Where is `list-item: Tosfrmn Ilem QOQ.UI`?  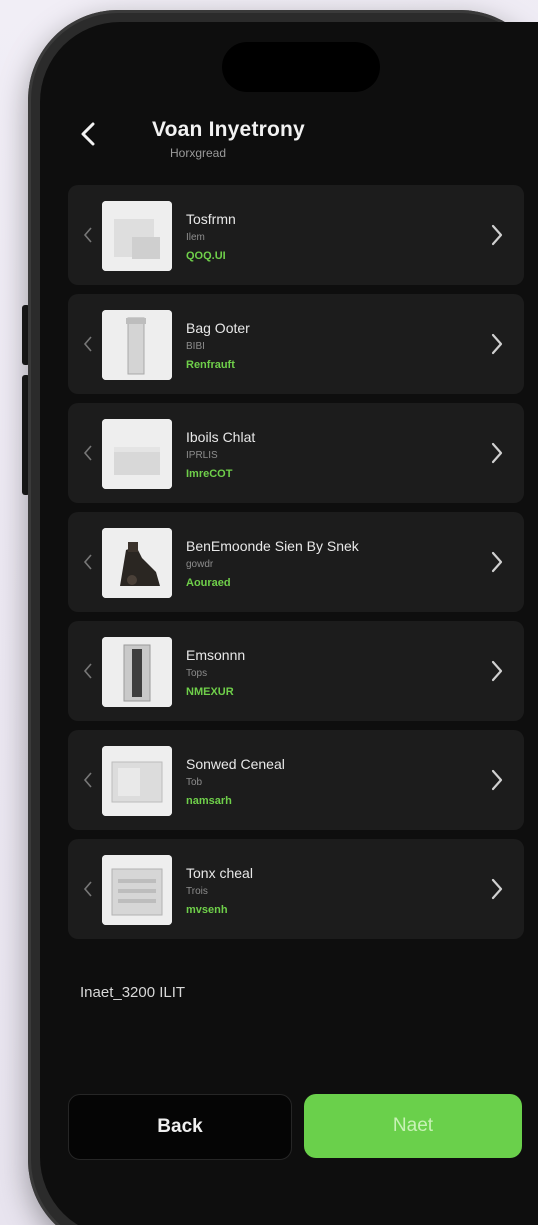 list-item: Tosfrmn Ilem QOQ.UI is located at coordinates (296, 235).